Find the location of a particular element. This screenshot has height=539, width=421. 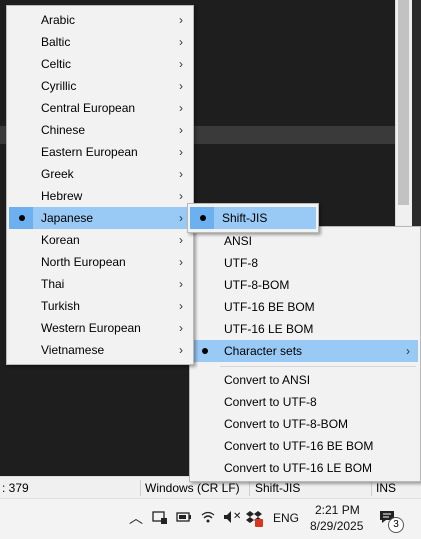

chevron-up-icon: ︿ is located at coordinates (136, 518).